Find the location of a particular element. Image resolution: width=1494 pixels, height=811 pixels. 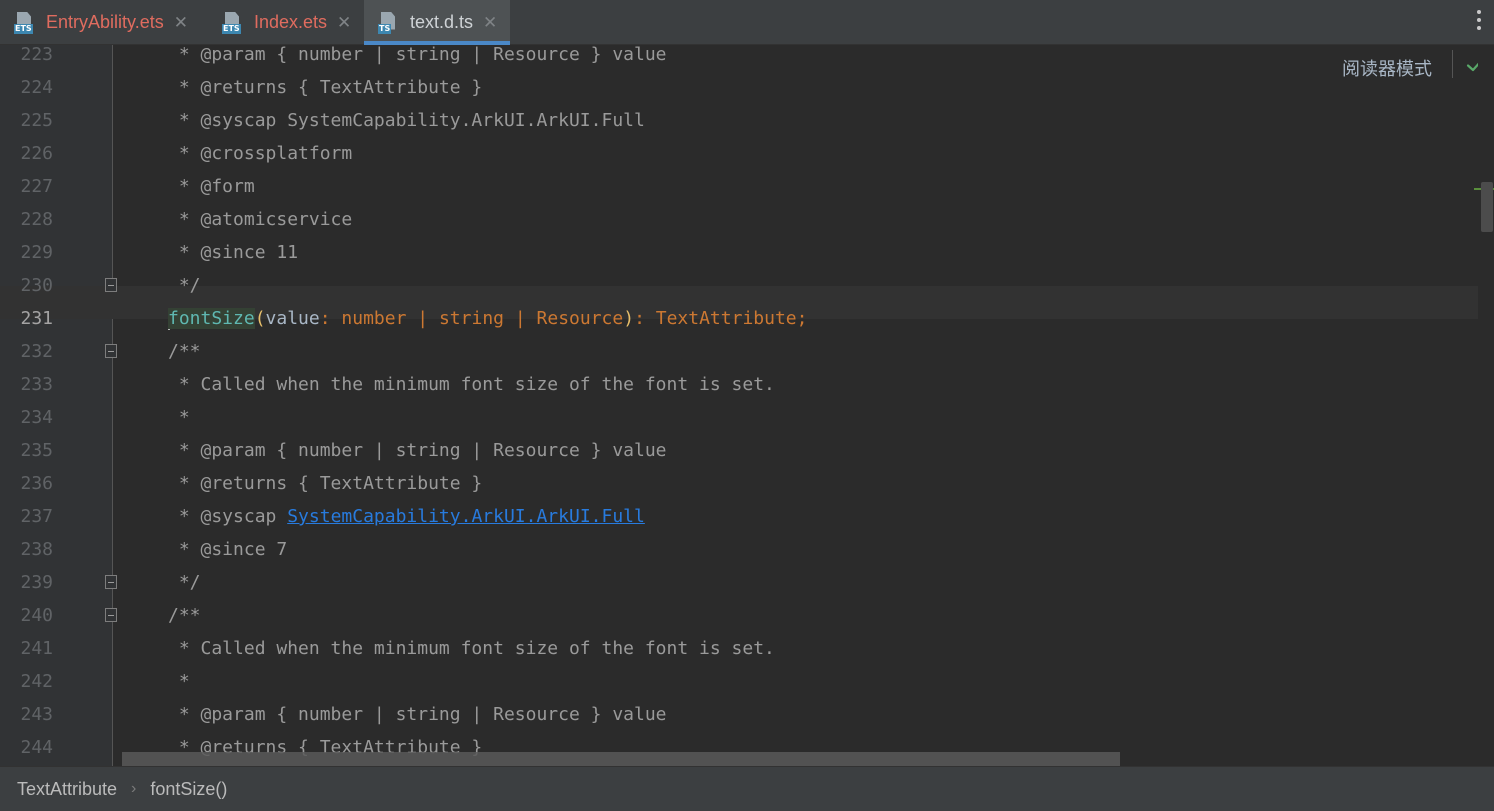

line-number: 230 is located at coordinates (36, 285).